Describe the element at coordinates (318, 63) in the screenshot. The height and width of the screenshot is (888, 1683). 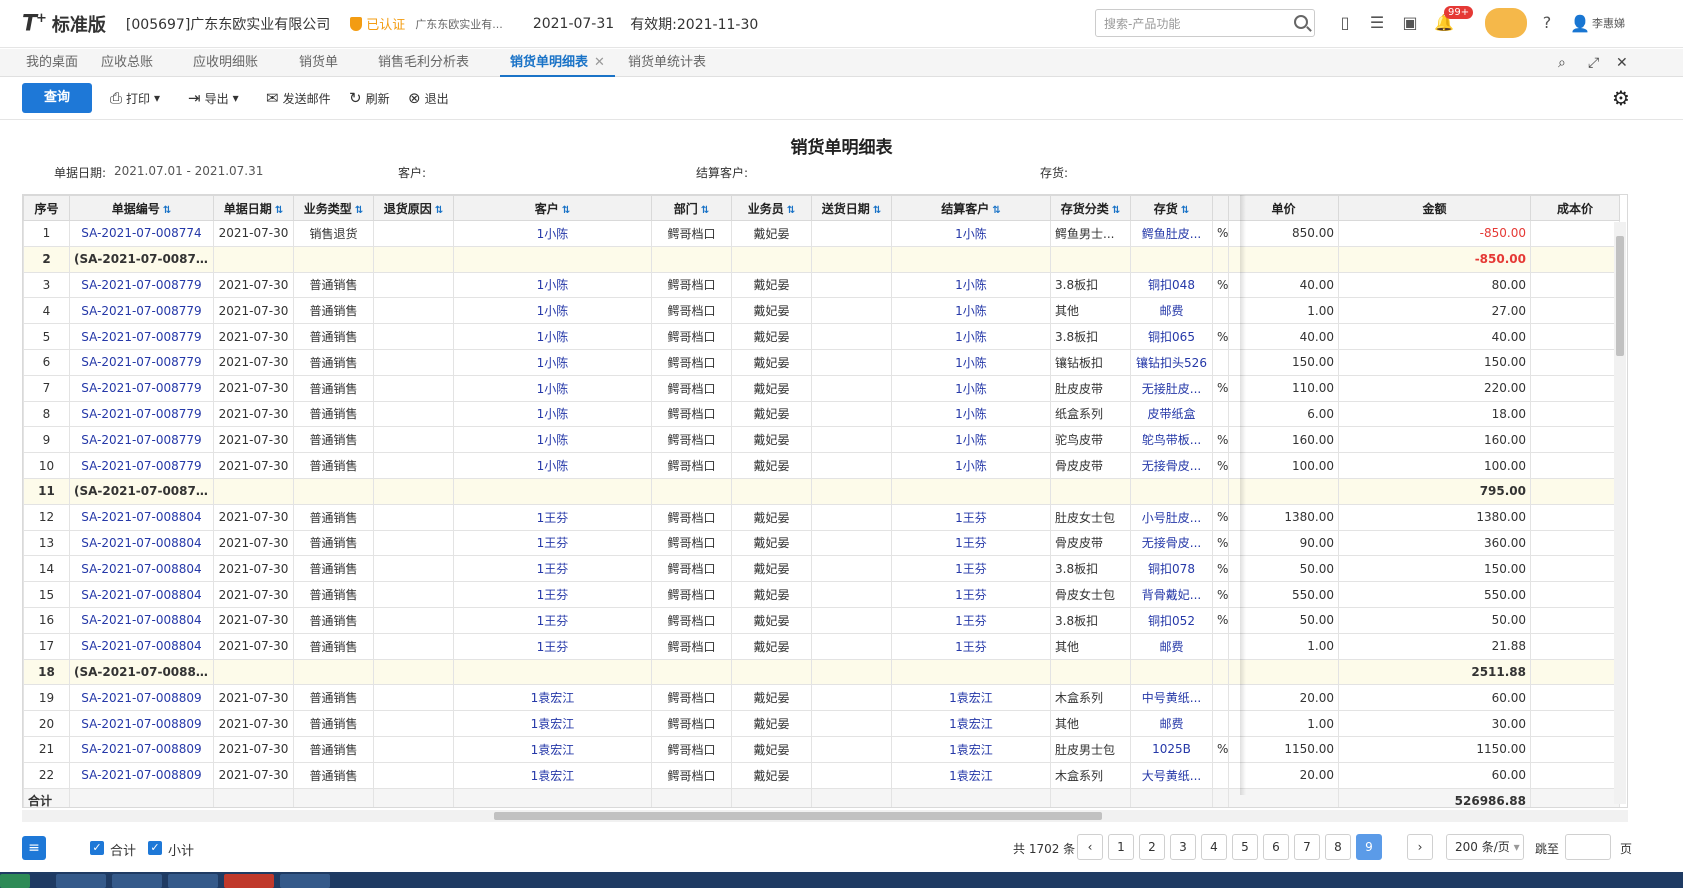
I see `tab-sales-order: 销货单` at that location.